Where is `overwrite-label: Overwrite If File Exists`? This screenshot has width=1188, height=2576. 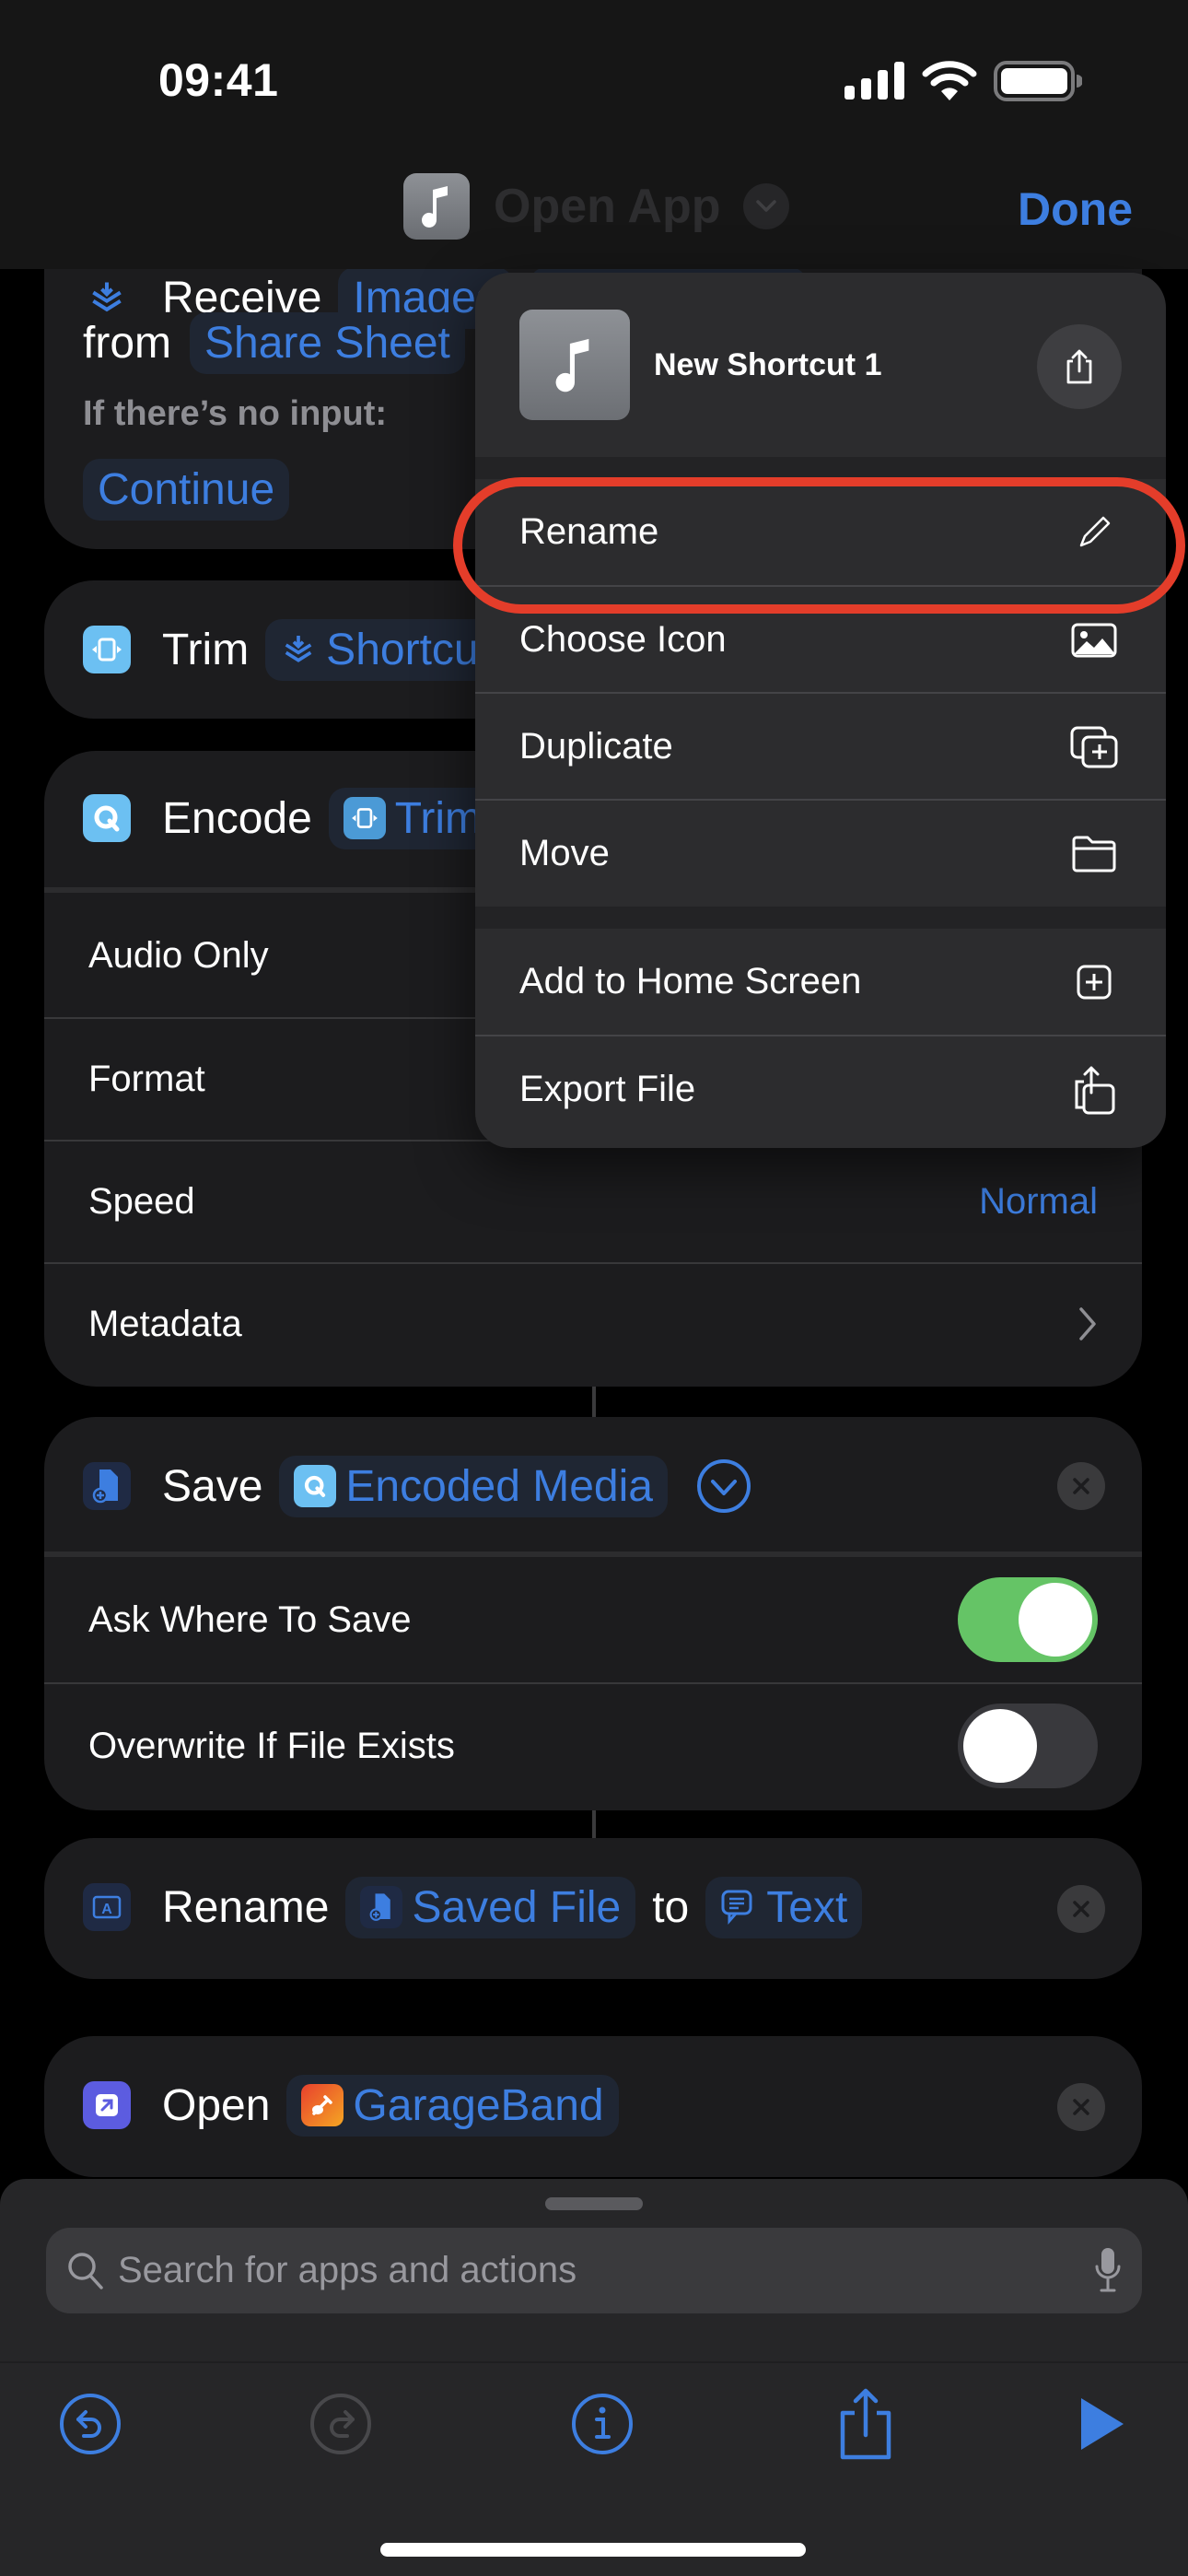
overwrite-label: Overwrite If File Exists is located at coordinates (271, 1745).